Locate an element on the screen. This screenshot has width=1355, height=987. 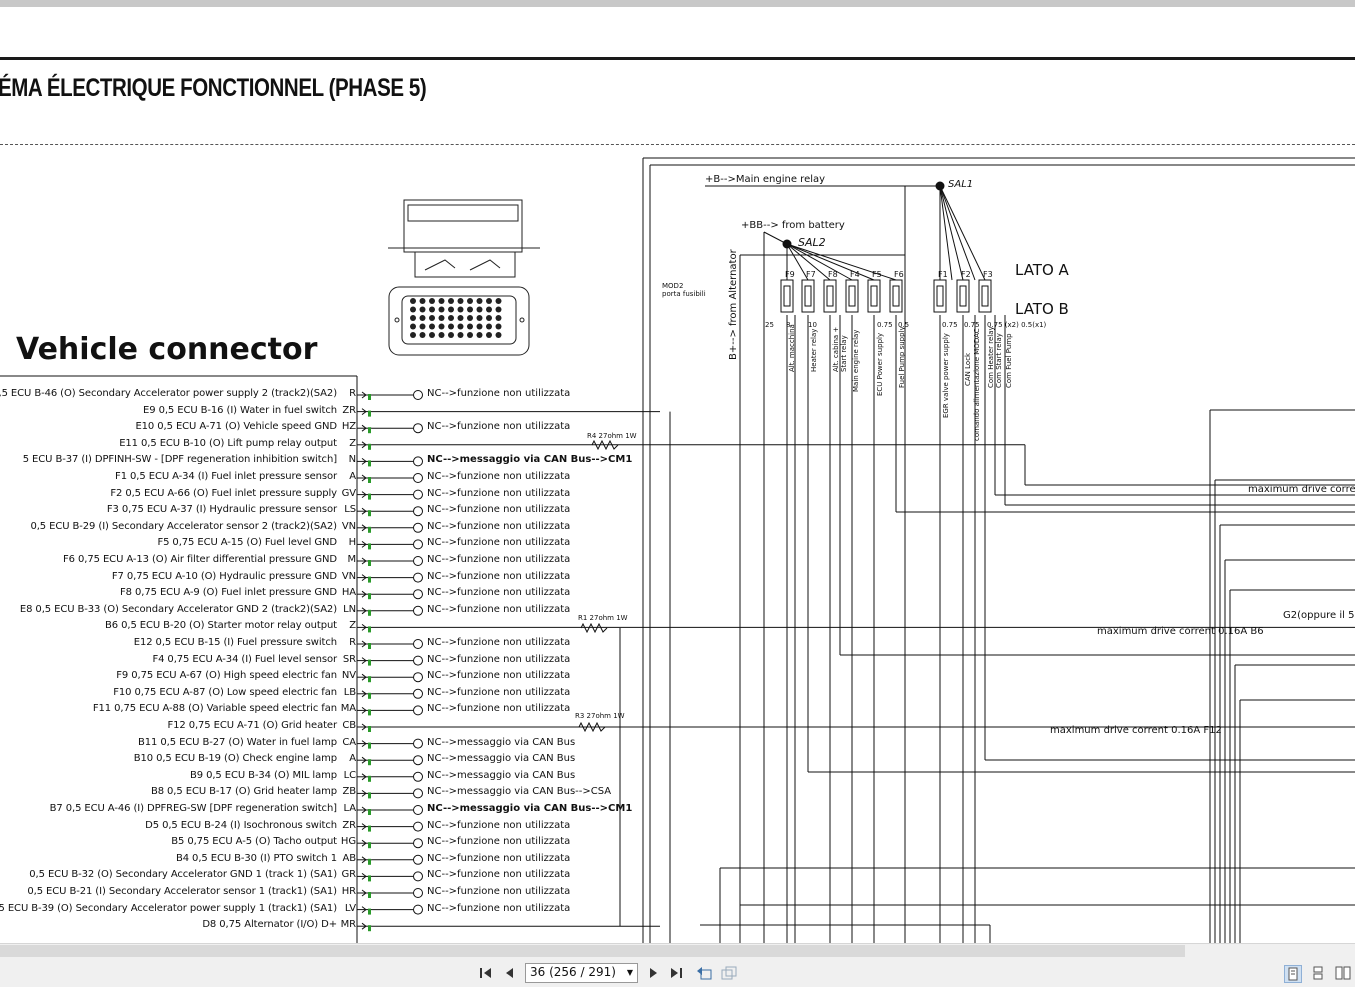
last-page-button is located at coordinates (676, 973).